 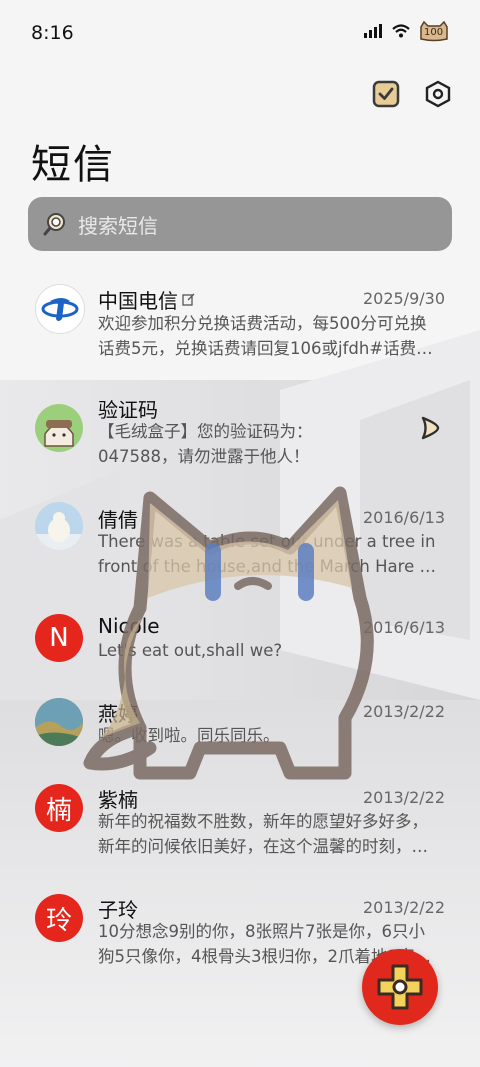 I want to click on status-time: 8:16, so click(x=52, y=33).